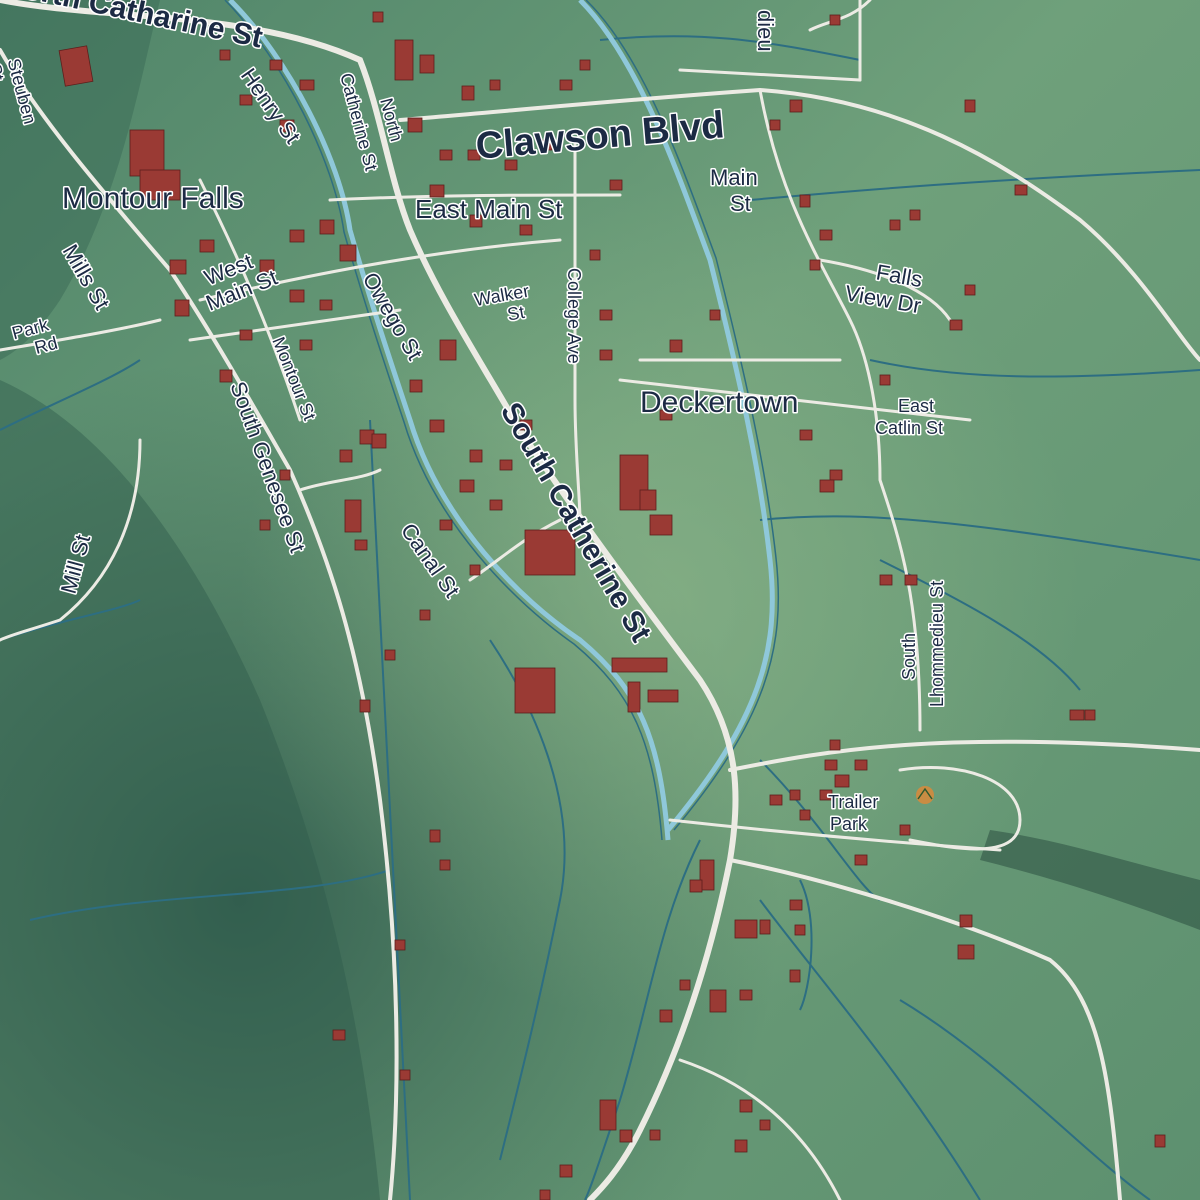 This screenshot has height=1200, width=1200. Describe the element at coordinates (849, 824) in the screenshot. I see `label-trailer-park-line2: Park` at that location.